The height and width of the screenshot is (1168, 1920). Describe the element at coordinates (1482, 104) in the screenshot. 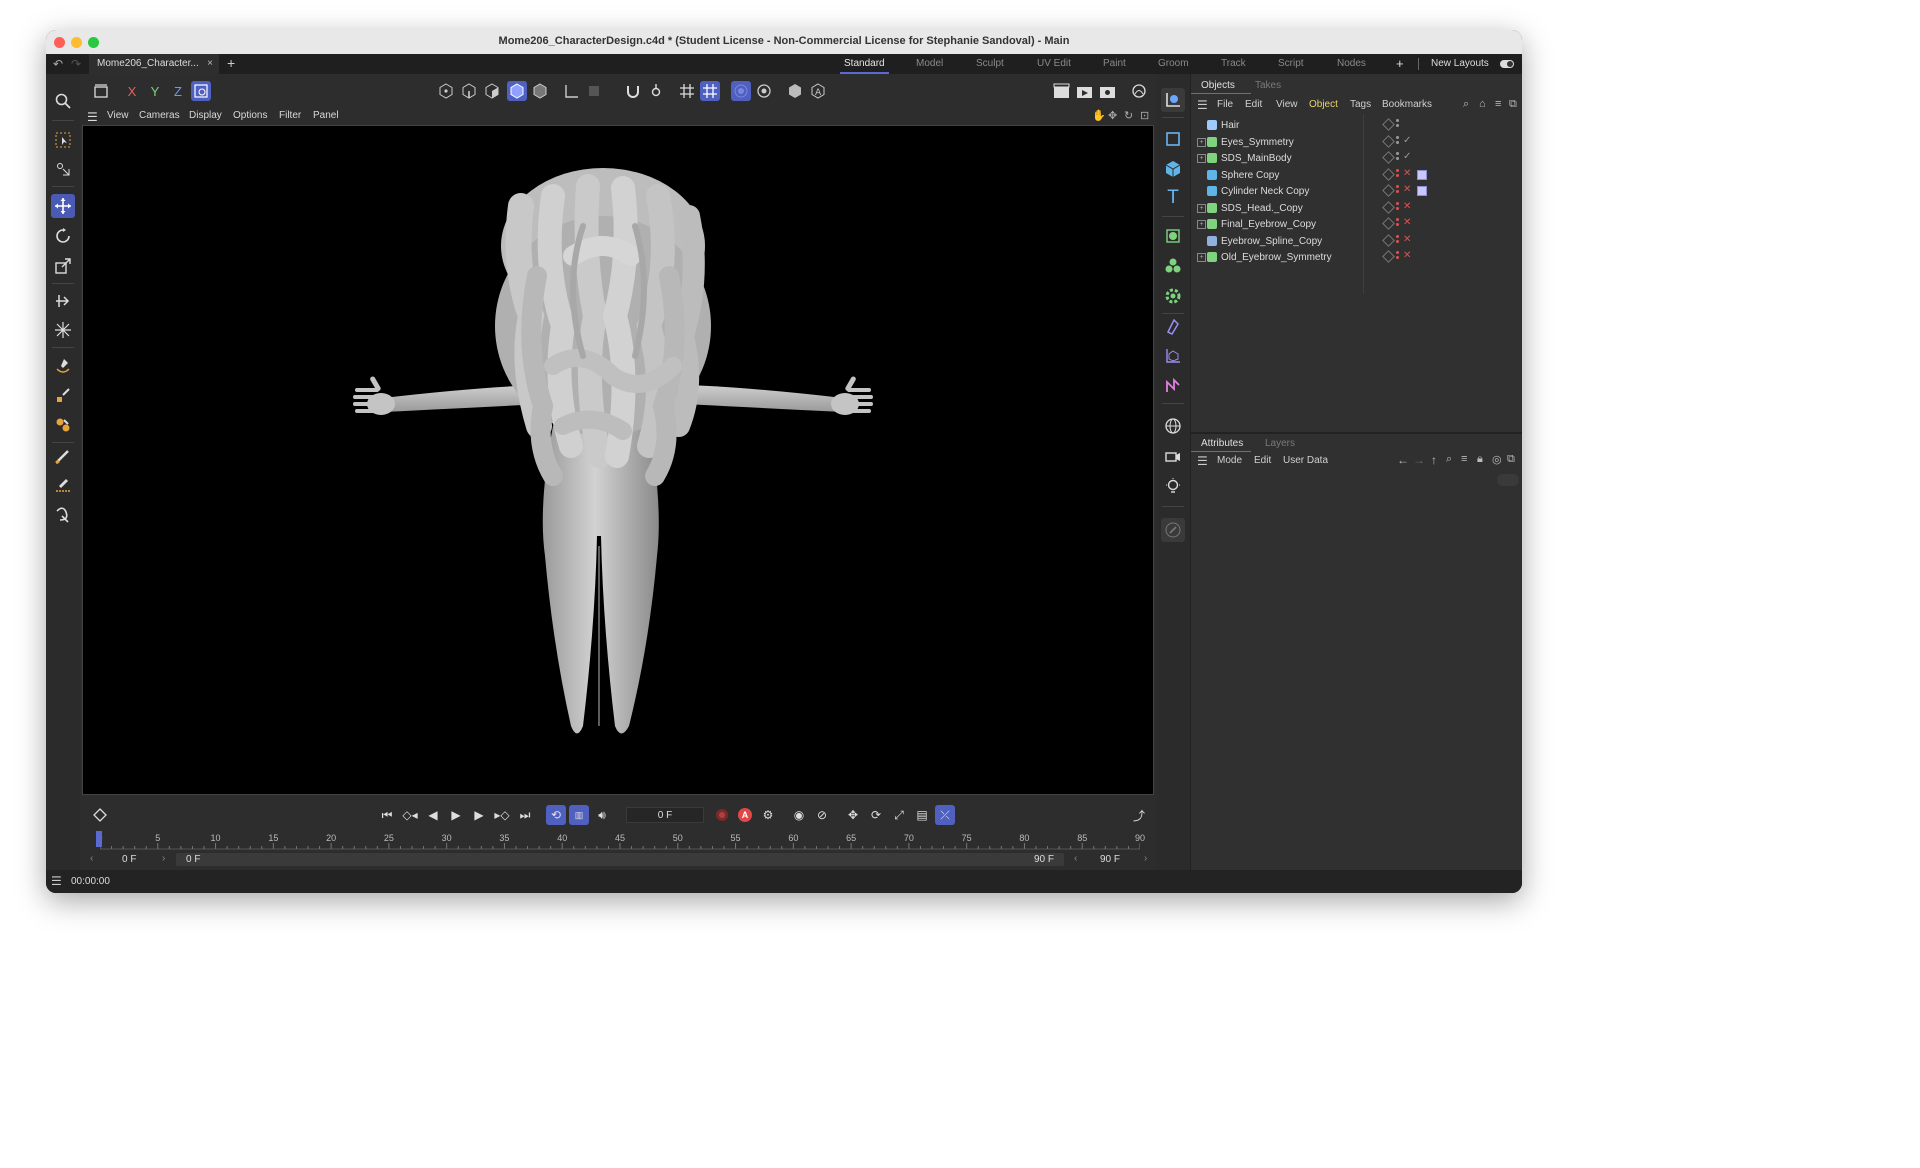

I see `objects-home-icon: ⌂` at that location.